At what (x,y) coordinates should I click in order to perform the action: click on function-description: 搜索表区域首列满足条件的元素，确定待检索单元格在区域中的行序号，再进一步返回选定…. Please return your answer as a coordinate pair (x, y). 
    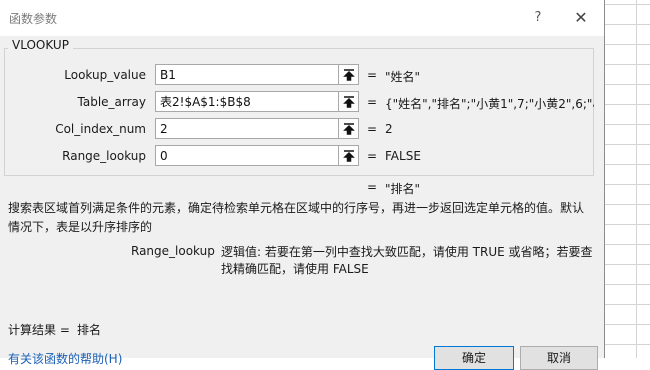
    Looking at the image, I should click on (296, 217).